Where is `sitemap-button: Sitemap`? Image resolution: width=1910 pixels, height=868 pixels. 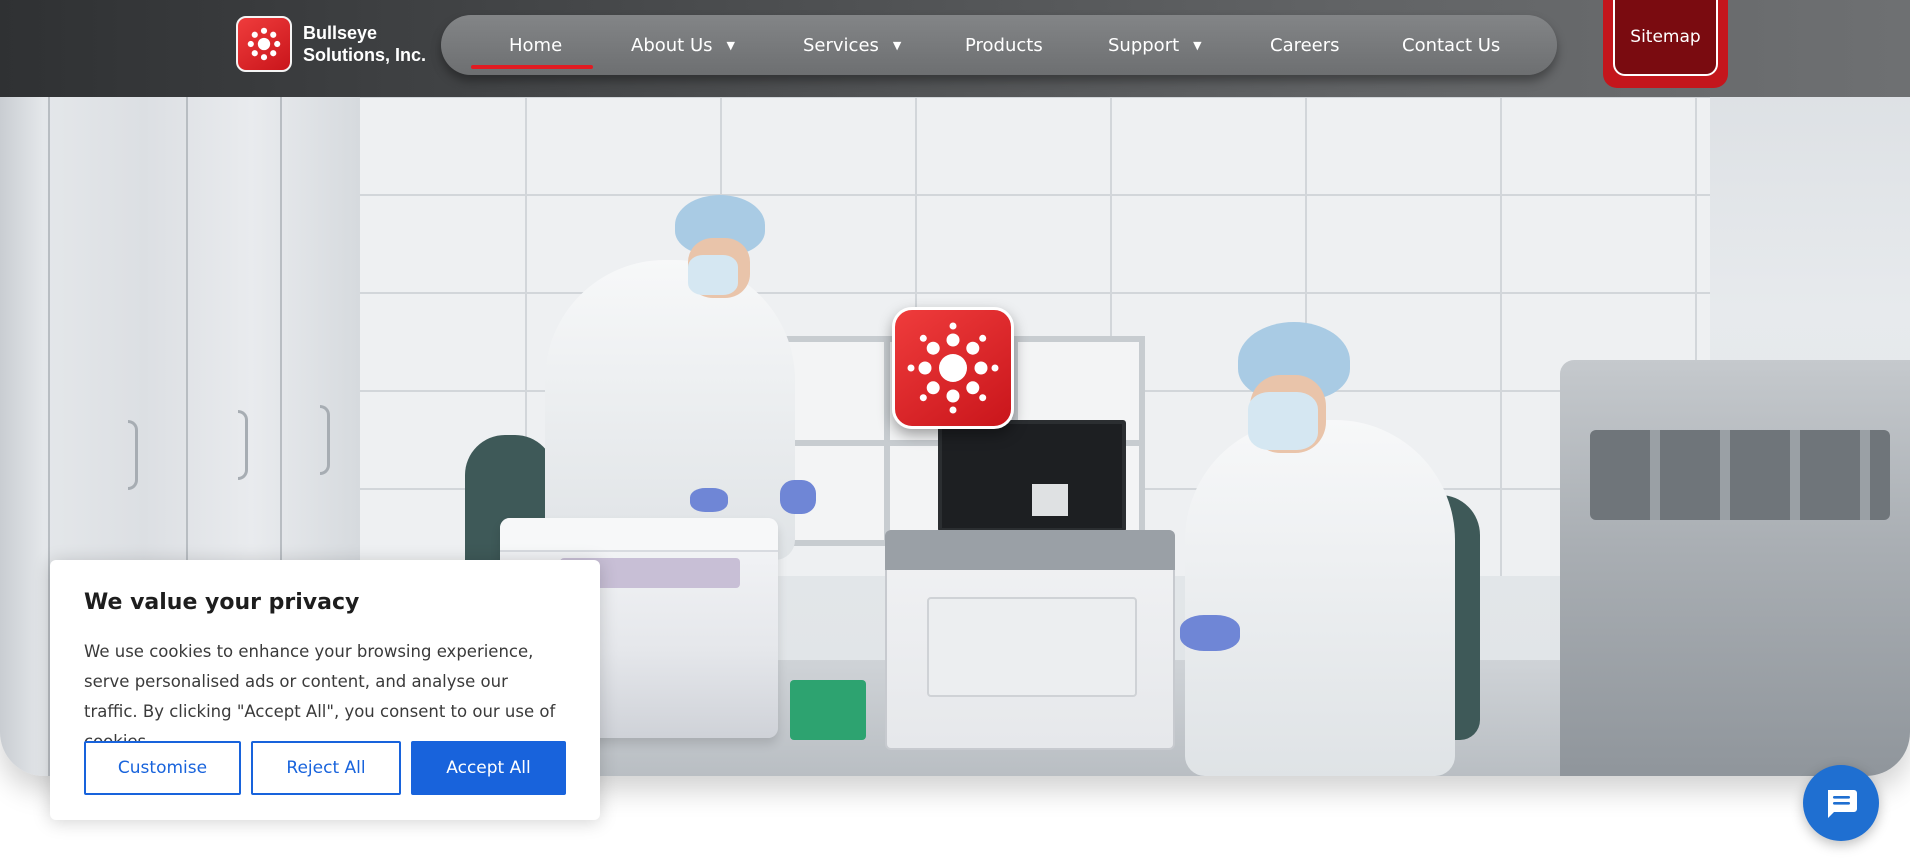
sitemap-button: Sitemap is located at coordinates (1665, 38).